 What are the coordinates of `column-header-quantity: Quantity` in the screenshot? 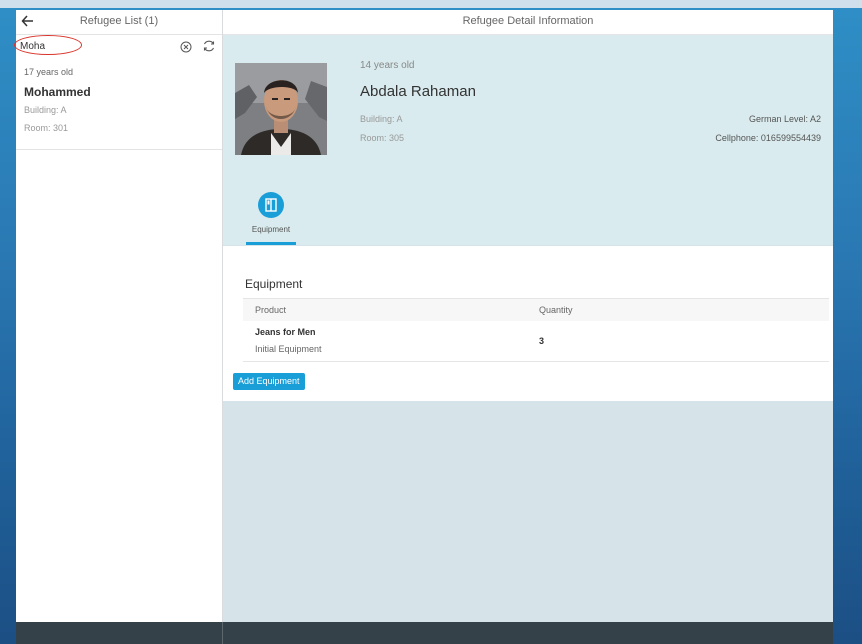 It's located at (556, 310).